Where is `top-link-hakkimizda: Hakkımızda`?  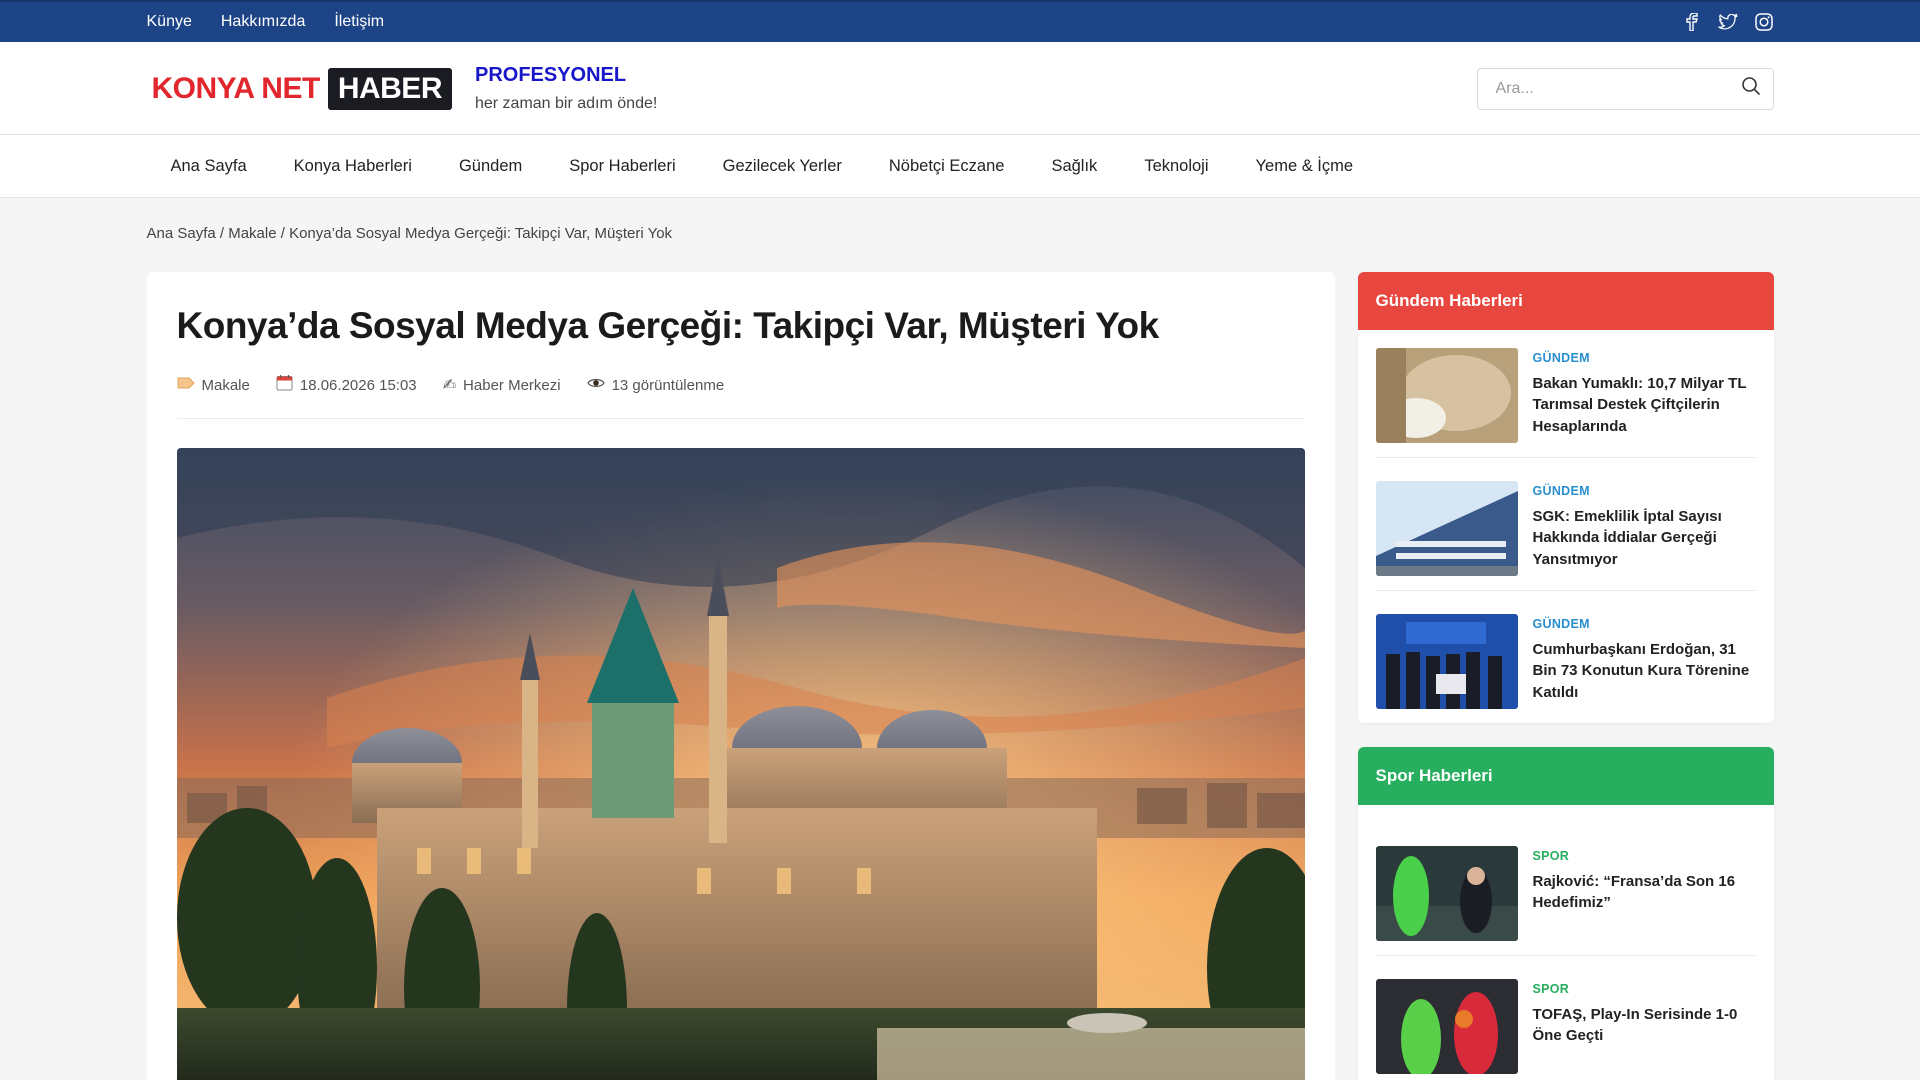 top-link-hakkimizda: Hakkımızda is located at coordinates (263, 22).